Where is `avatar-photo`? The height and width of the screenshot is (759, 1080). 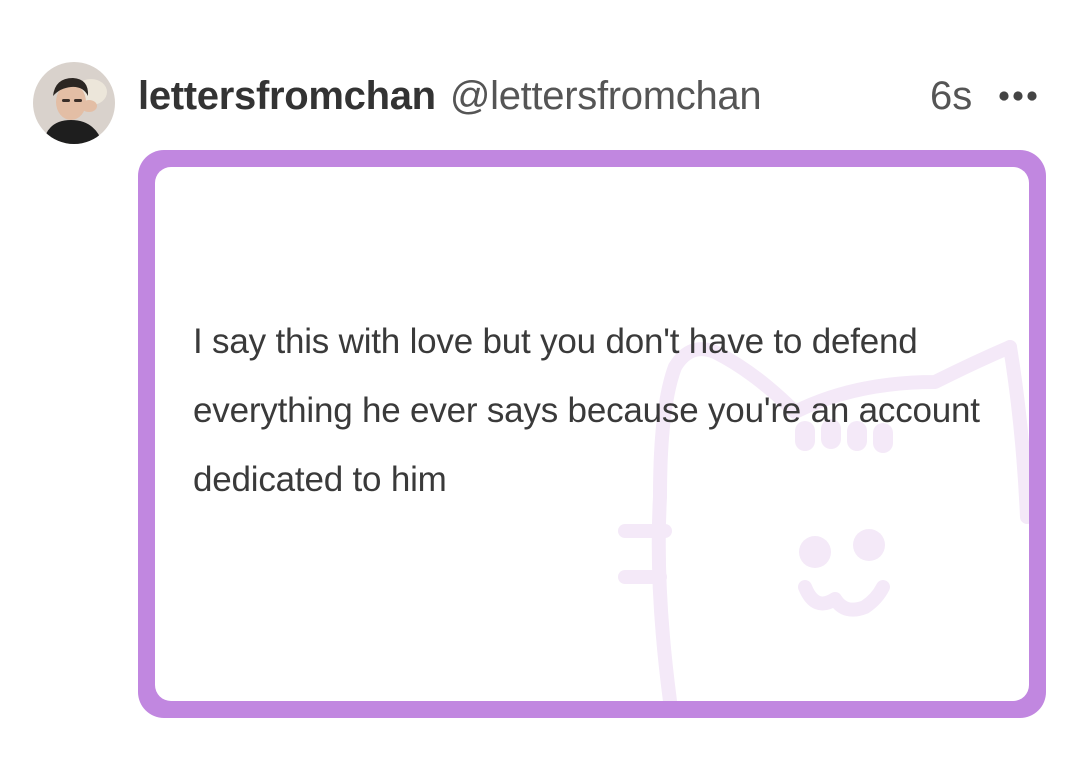
avatar-photo is located at coordinates (74, 103).